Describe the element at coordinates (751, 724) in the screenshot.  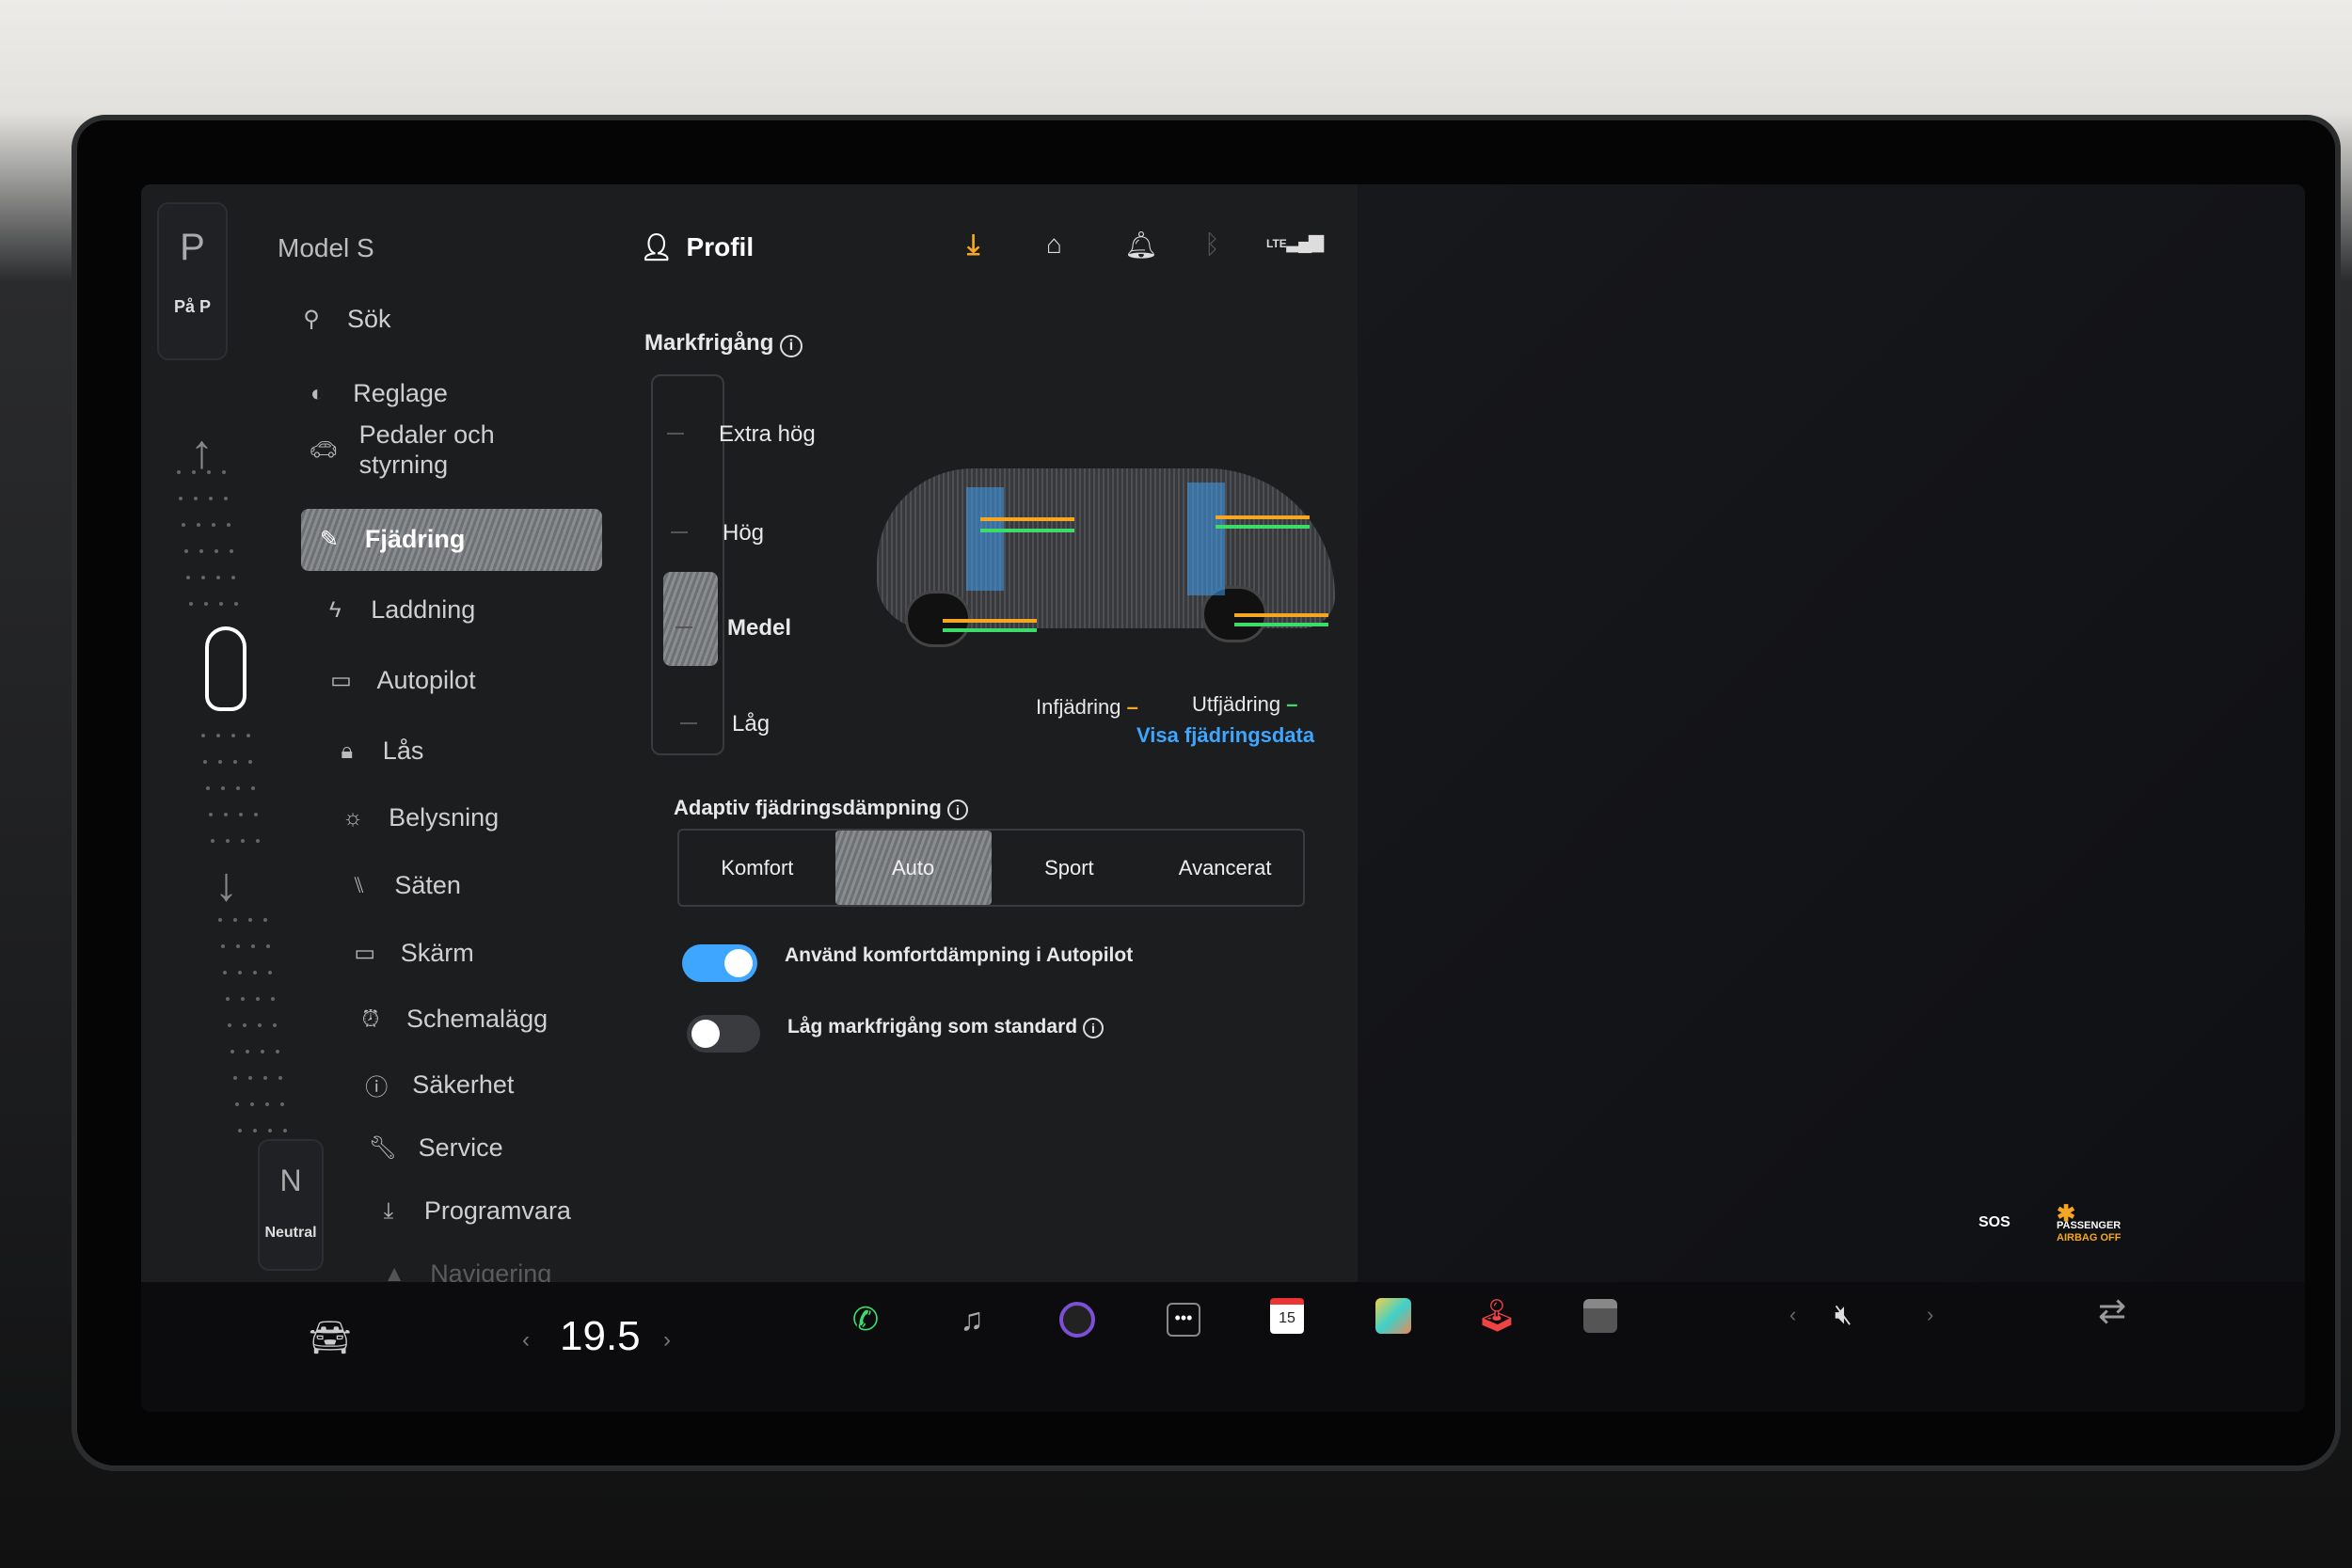
I see `clearance-level-3: Låg` at that location.